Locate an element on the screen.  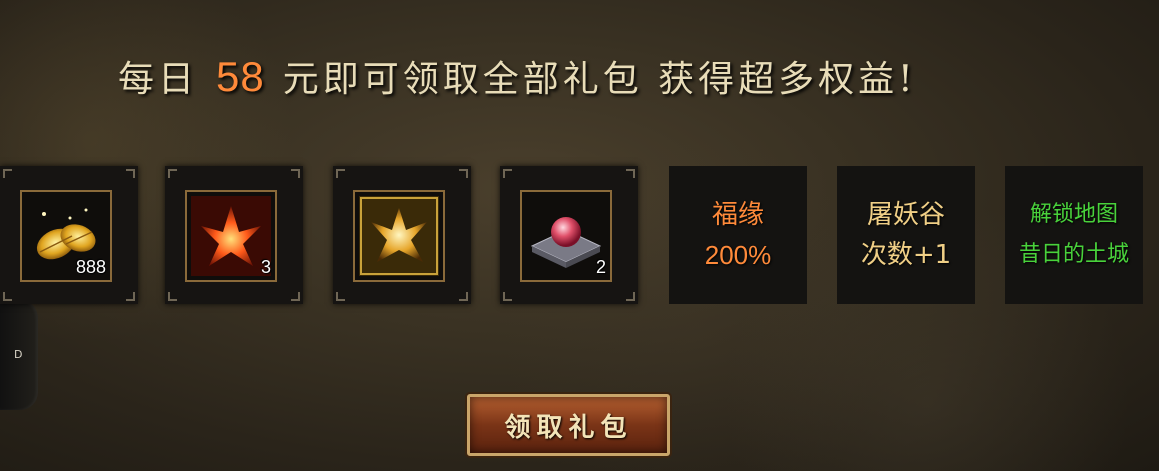
reward-item-frame is located at coordinates (399, 236).